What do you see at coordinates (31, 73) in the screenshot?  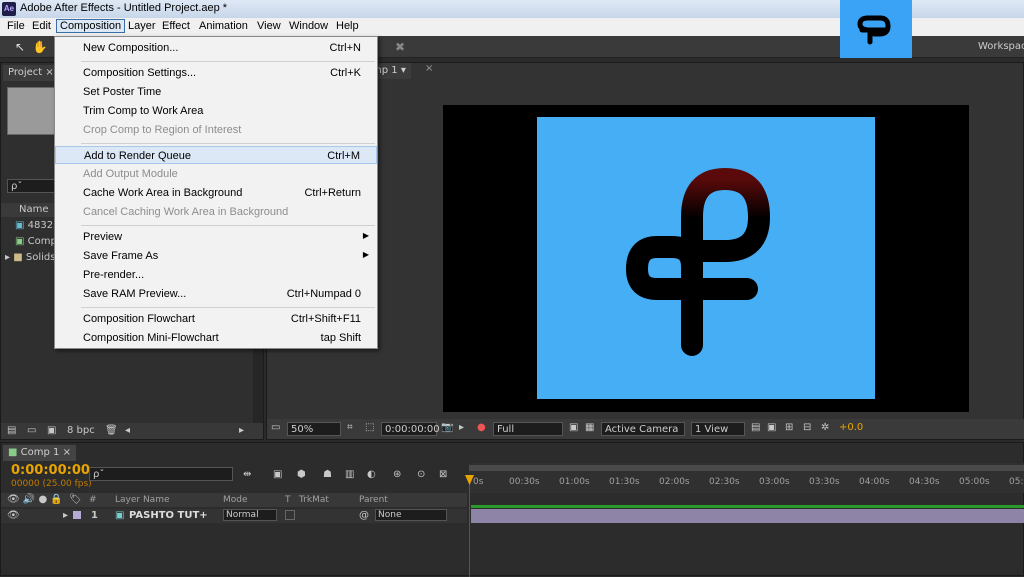 I see `tab-project: Project ×` at bounding box center [31, 73].